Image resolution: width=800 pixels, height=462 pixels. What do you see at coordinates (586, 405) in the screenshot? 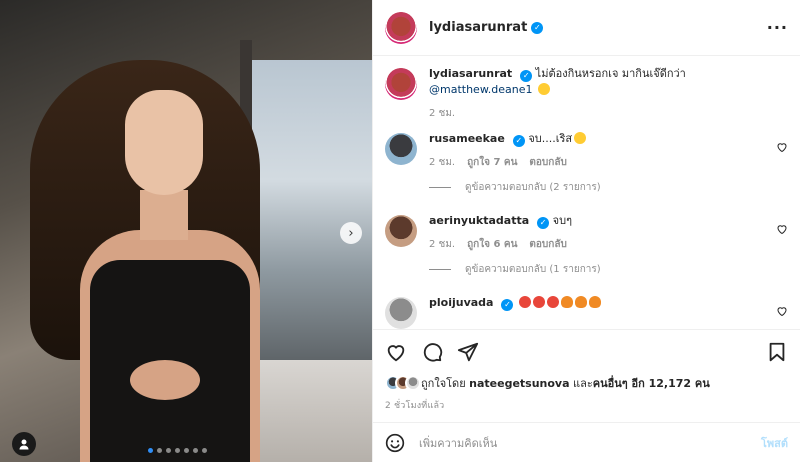
I see `post-timestamp: 2 ชั่วโมงที่แล้ว` at bounding box center [586, 405].